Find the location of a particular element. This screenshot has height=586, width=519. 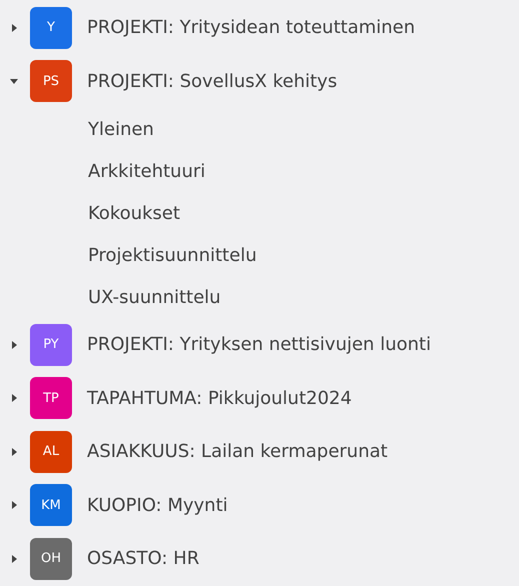

team-name: KUOPIO: Myynti is located at coordinates (157, 505).